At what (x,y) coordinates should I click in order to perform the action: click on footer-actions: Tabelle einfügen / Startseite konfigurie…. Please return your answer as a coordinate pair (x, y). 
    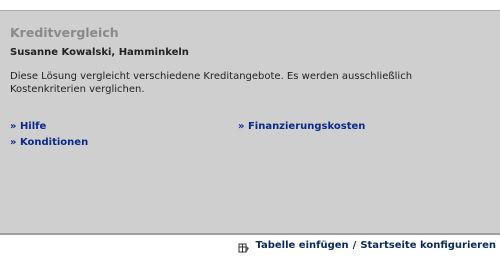
    Looking at the image, I should click on (367, 246).